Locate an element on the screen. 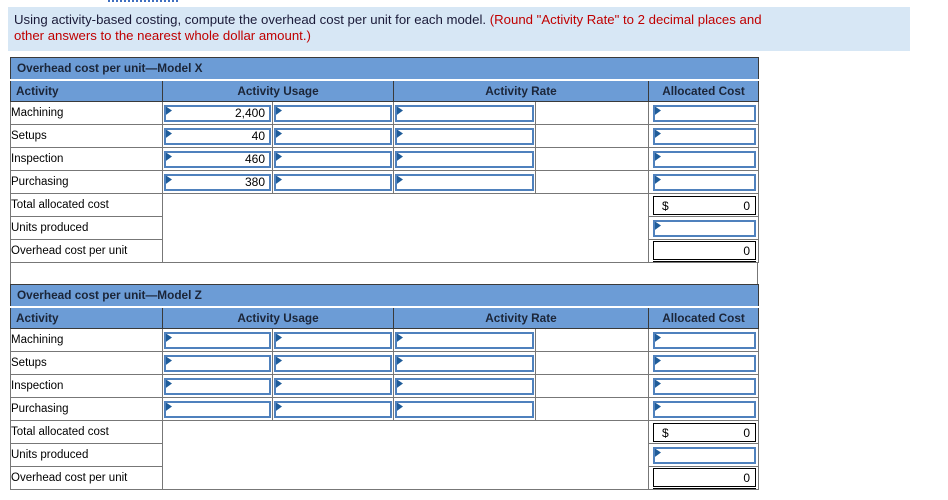 This screenshot has width=948, height=500. table-row: Purchasing 380 is located at coordinates (385, 182).